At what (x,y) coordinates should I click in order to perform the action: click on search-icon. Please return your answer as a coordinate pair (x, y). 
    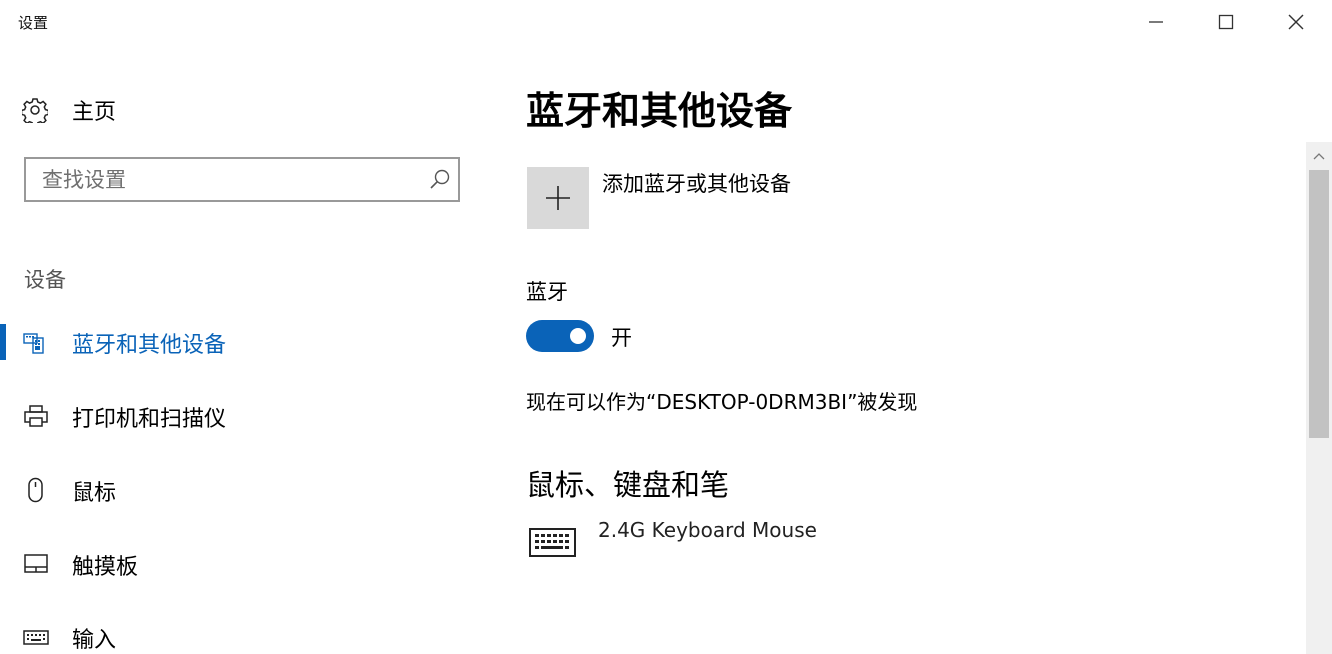
    Looking at the image, I should click on (440, 179).